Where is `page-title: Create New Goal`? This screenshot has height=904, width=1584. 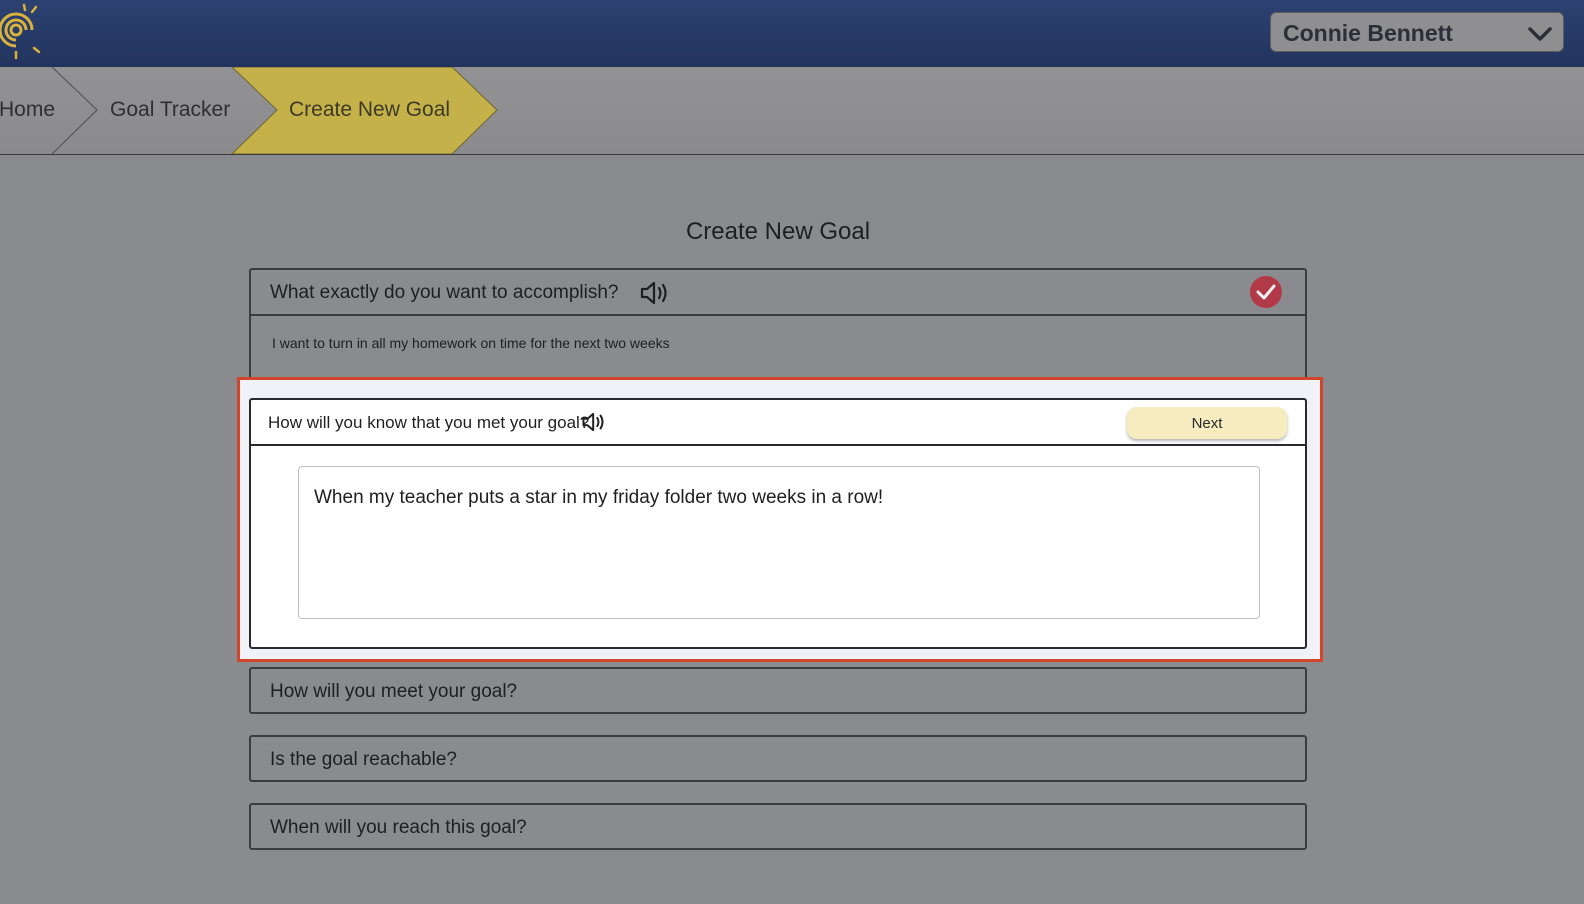 page-title: Create New Goal is located at coordinates (778, 231).